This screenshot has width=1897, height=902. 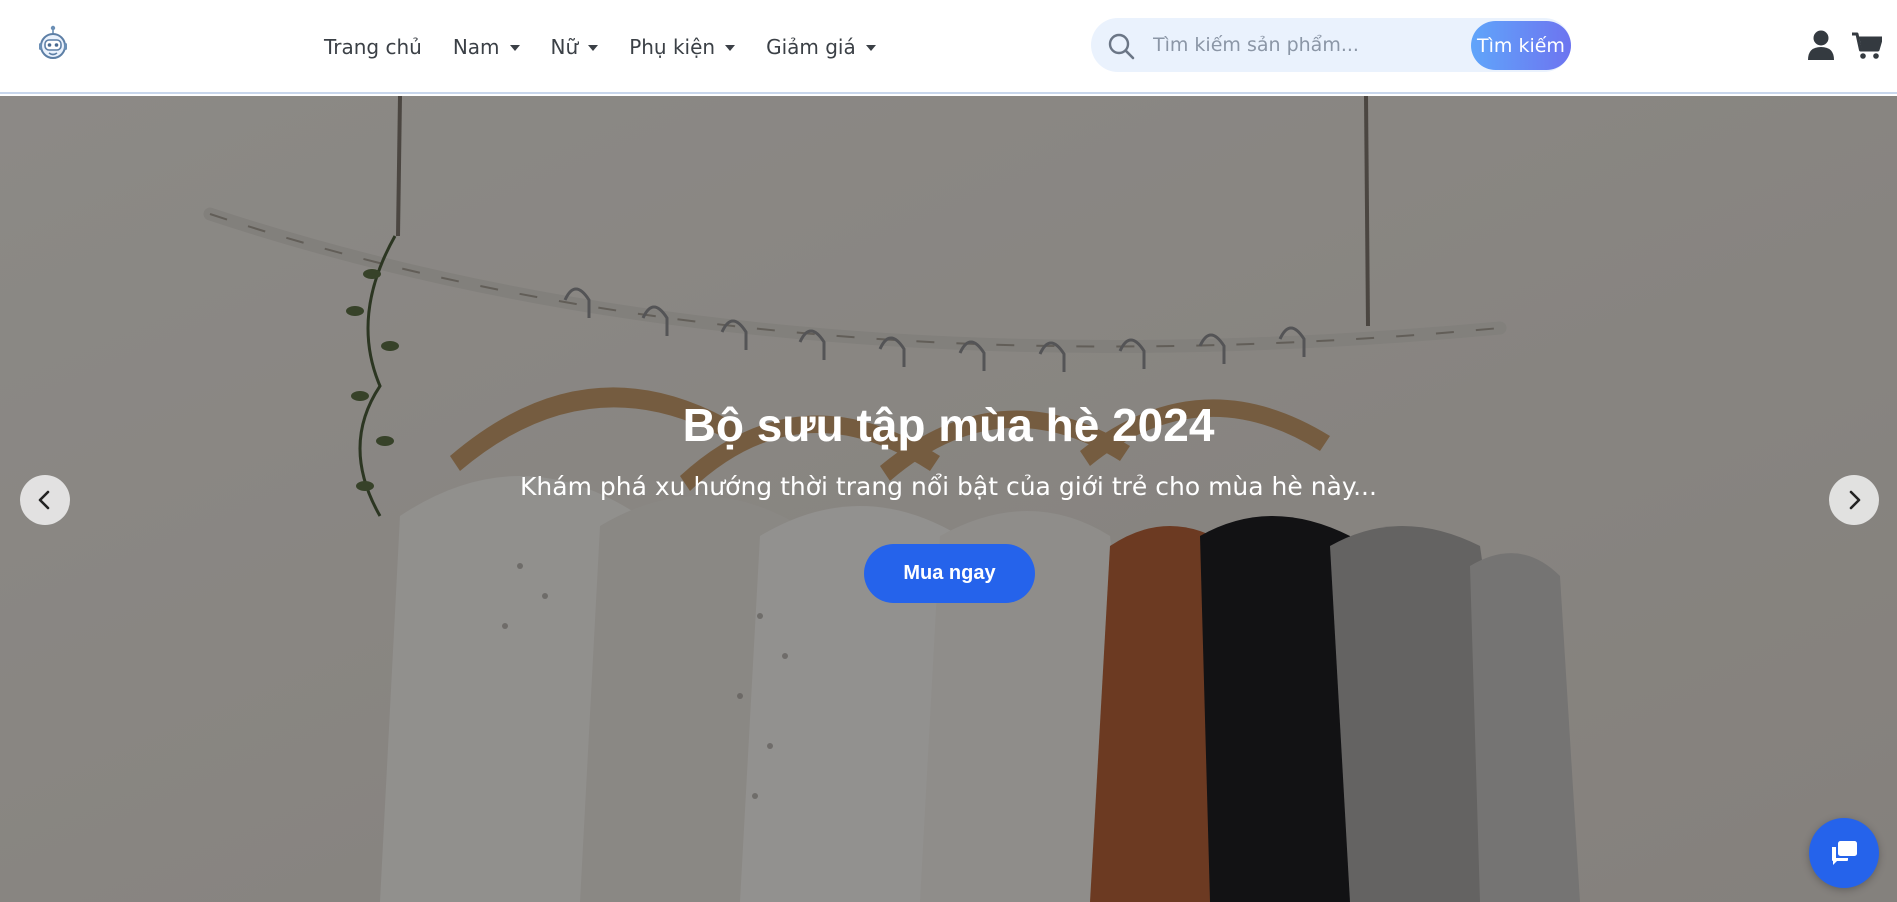 What do you see at coordinates (672, 47) in the screenshot?
I see `nav-item-label: Phụ kiện` at bounding box center [672, 47].